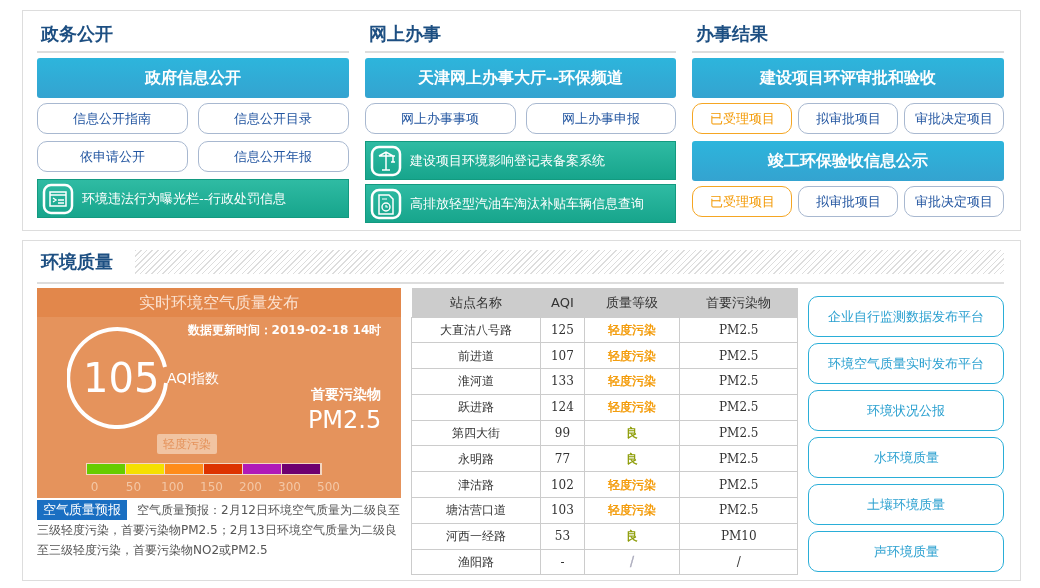 This screenshot has width=1040, height=588. What do you see at coordinates (193, 78) in the screenshot?
I see `category-button: 政府信息公开` at bounding box center [193, 78].